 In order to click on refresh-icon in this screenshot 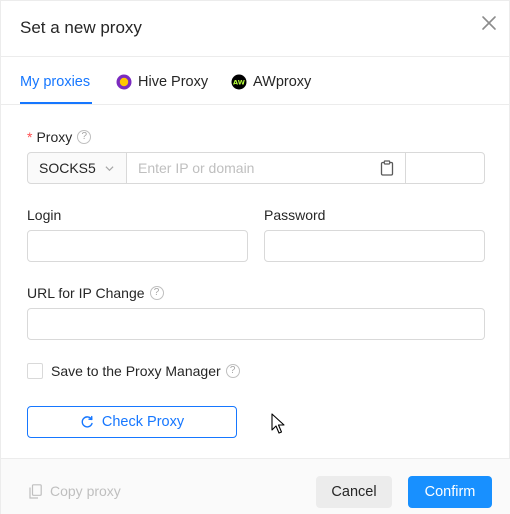, I will do `click(87, 421)`.